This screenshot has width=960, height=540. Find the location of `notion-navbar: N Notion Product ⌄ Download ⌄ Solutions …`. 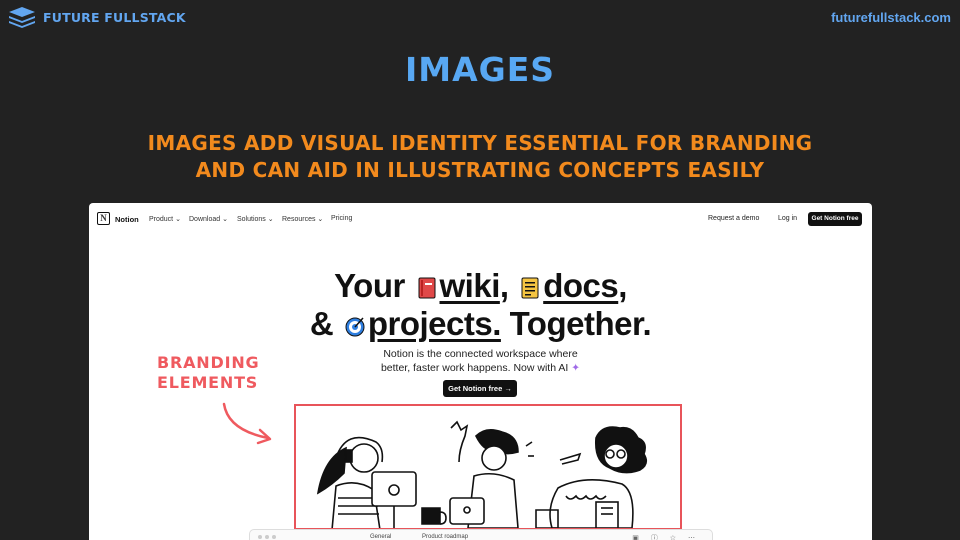

notion-navbar: N Notion Product ⌄ Download ⌄ Solutions … is located at coordinates (480, 219).